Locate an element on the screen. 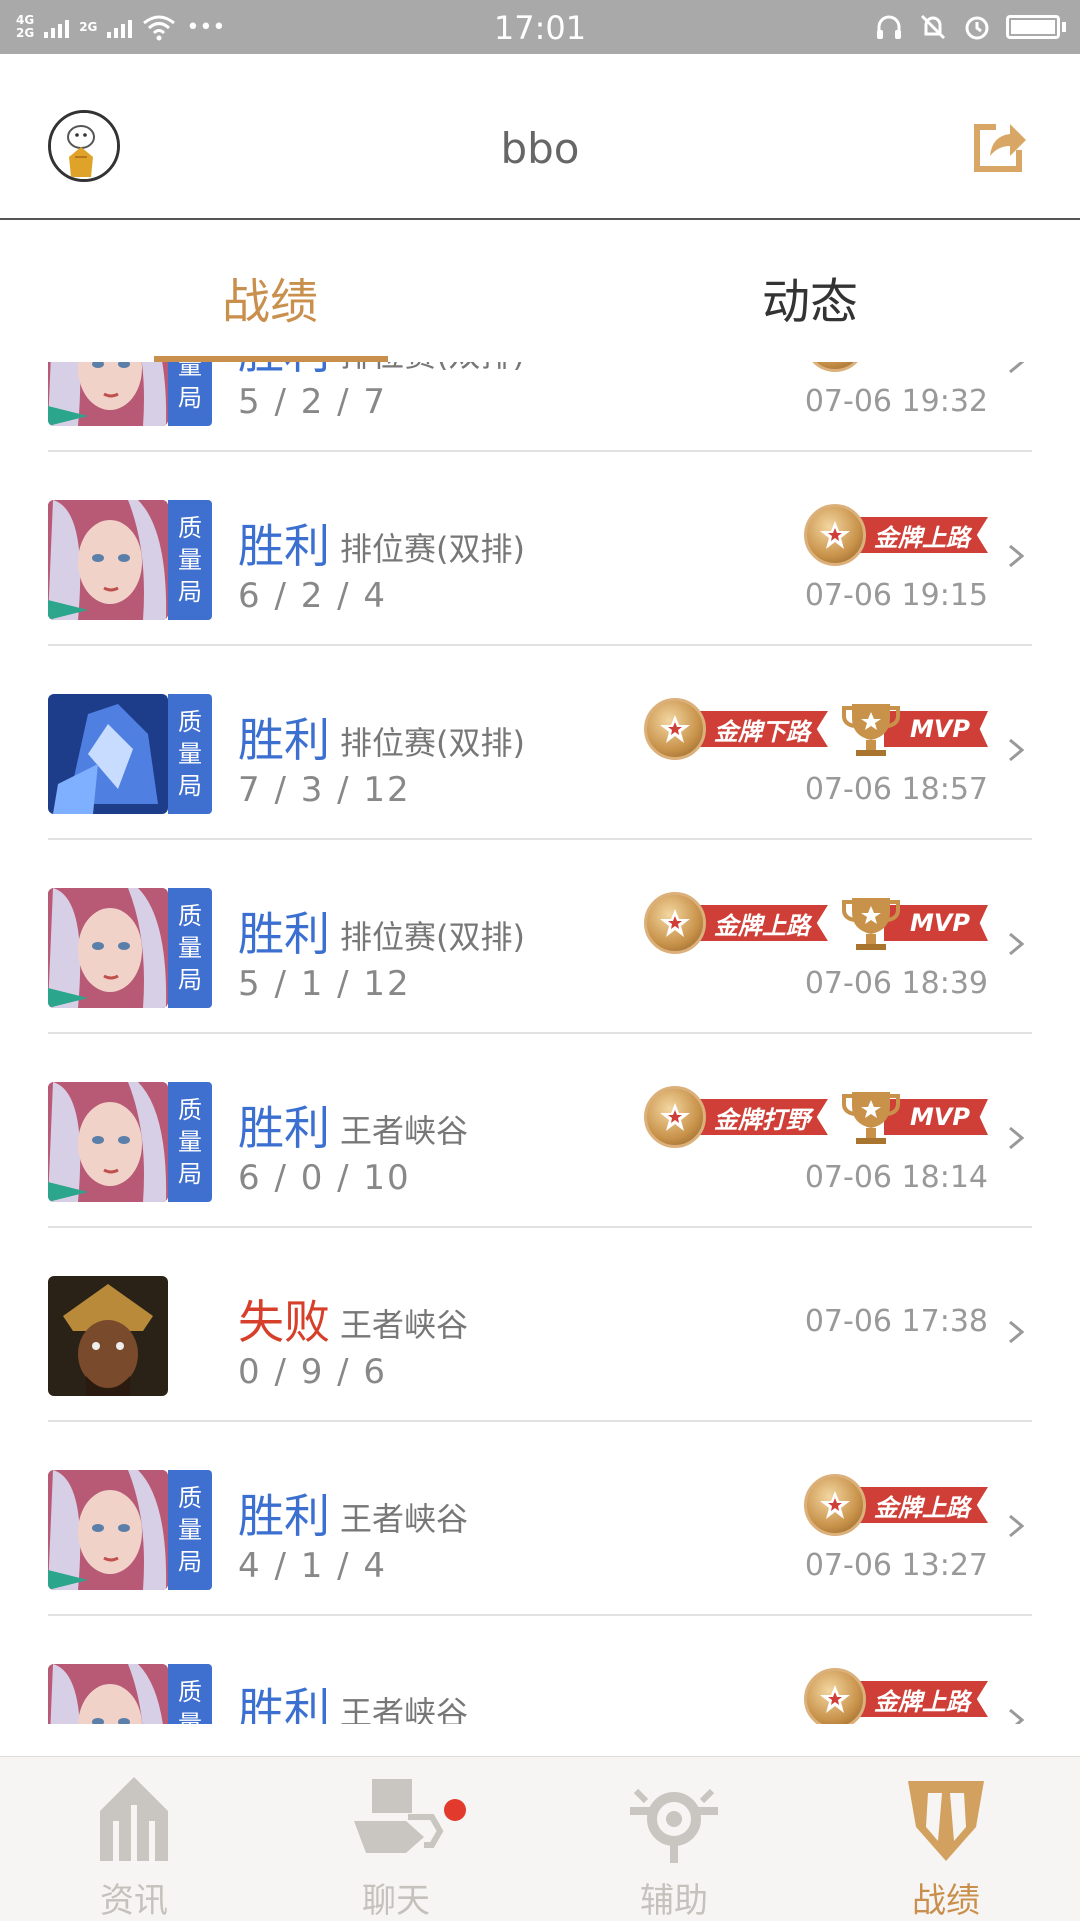  alarm-icon is located at coordinates (977, 28).